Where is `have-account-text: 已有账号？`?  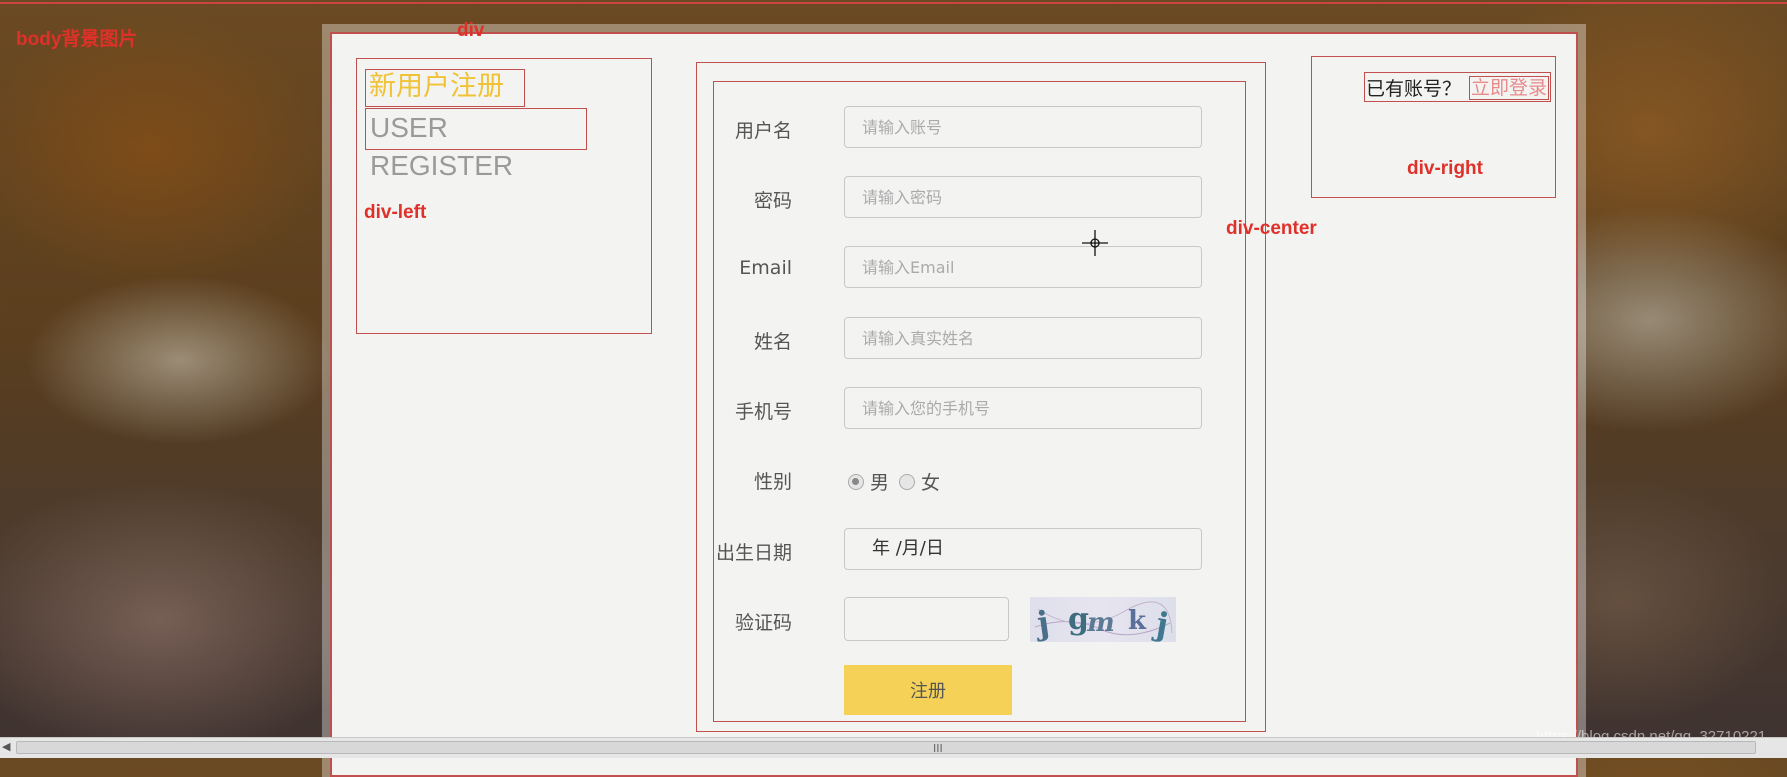
have-account-text: 已有账号？ is located at coordinates (1414, 89).